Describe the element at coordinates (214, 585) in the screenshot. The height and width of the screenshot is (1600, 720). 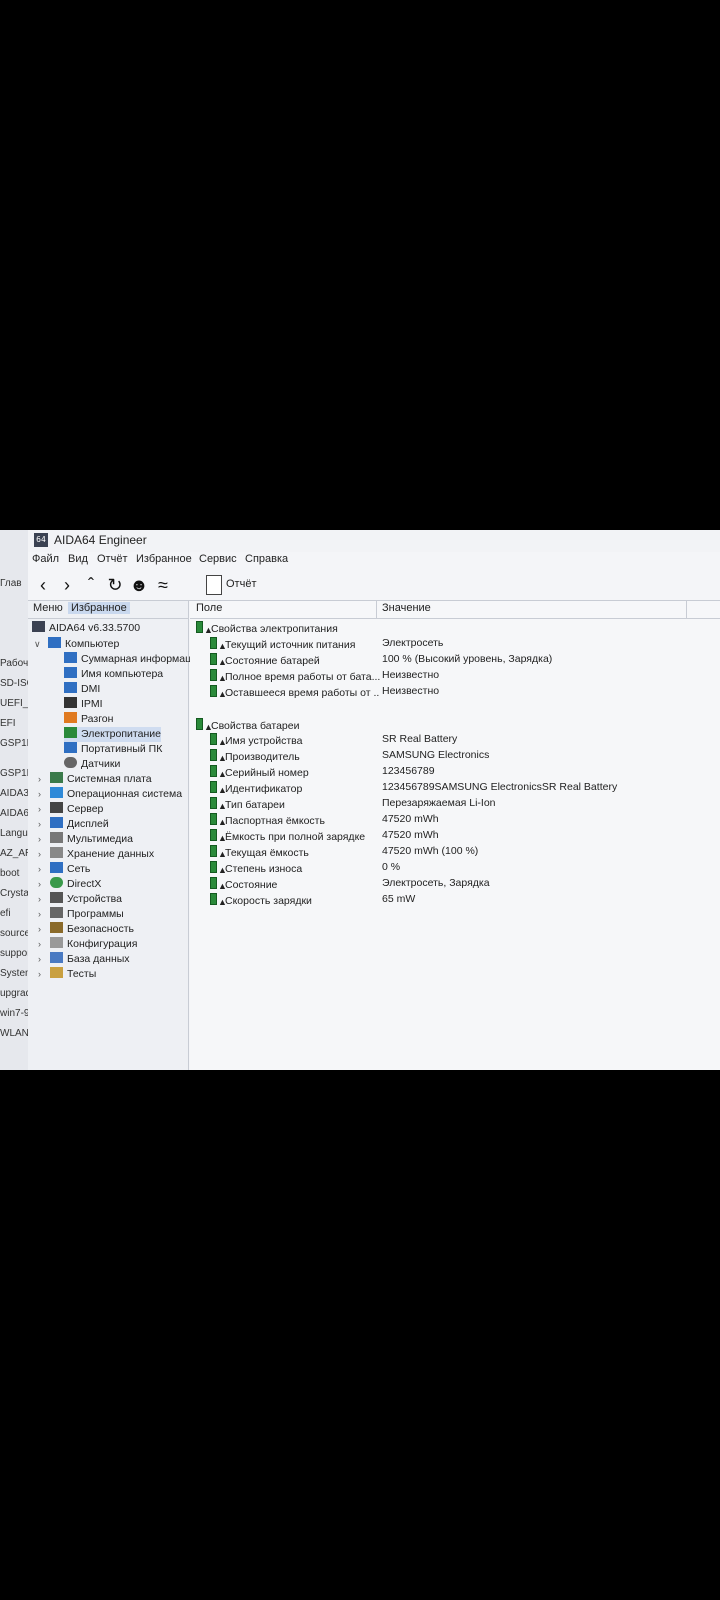
I see `report-icon` at that location.